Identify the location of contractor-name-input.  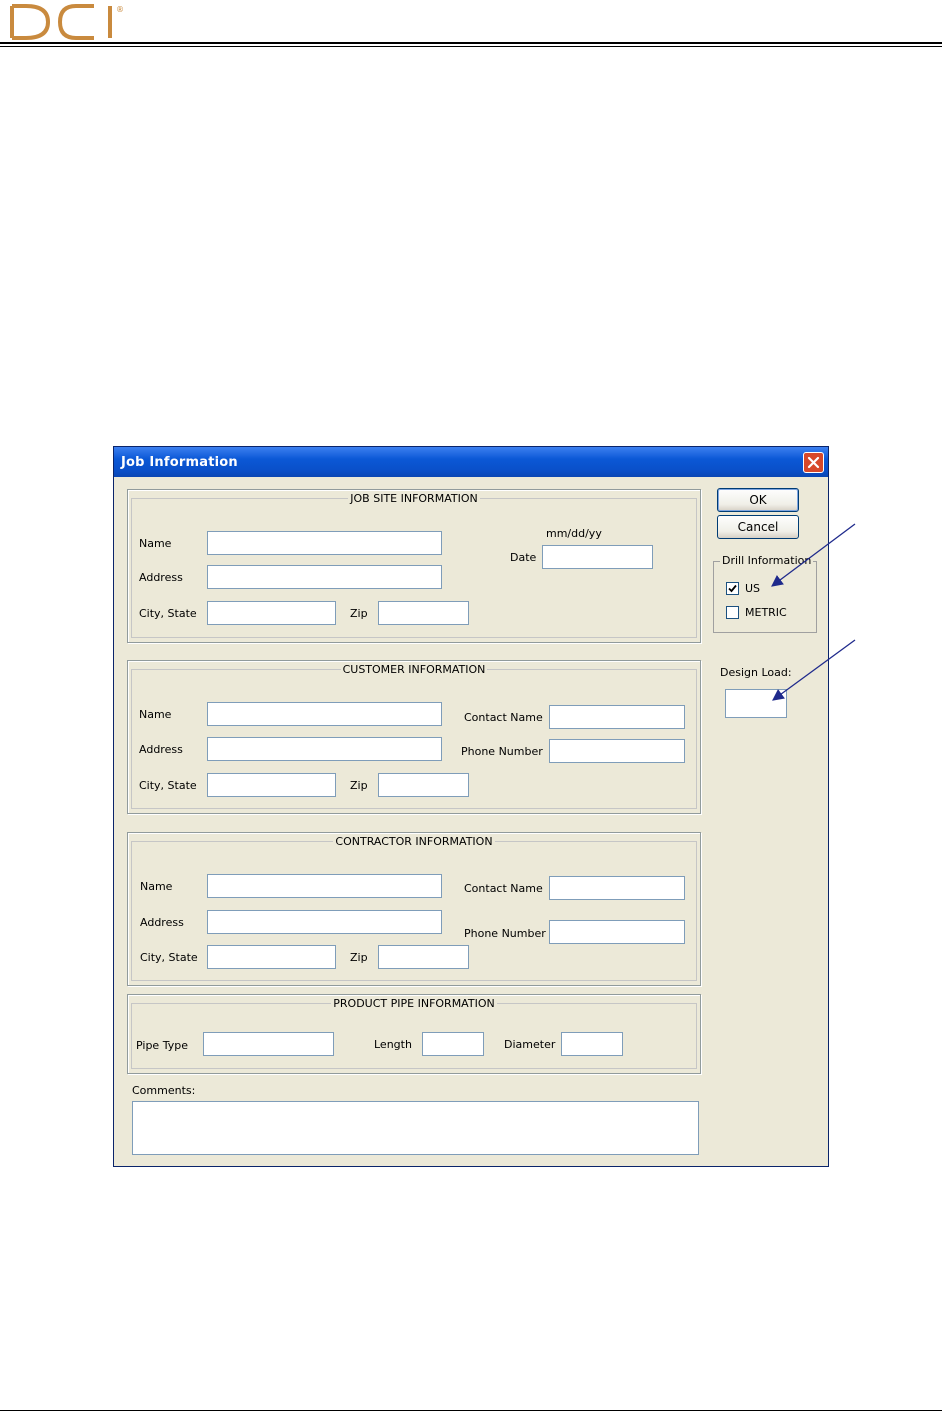
(324, 886).